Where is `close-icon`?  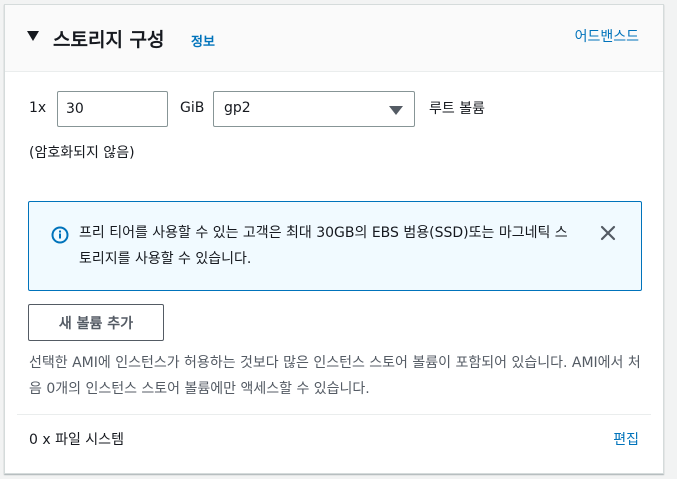 close-icon is located at coordinates (608, 233).